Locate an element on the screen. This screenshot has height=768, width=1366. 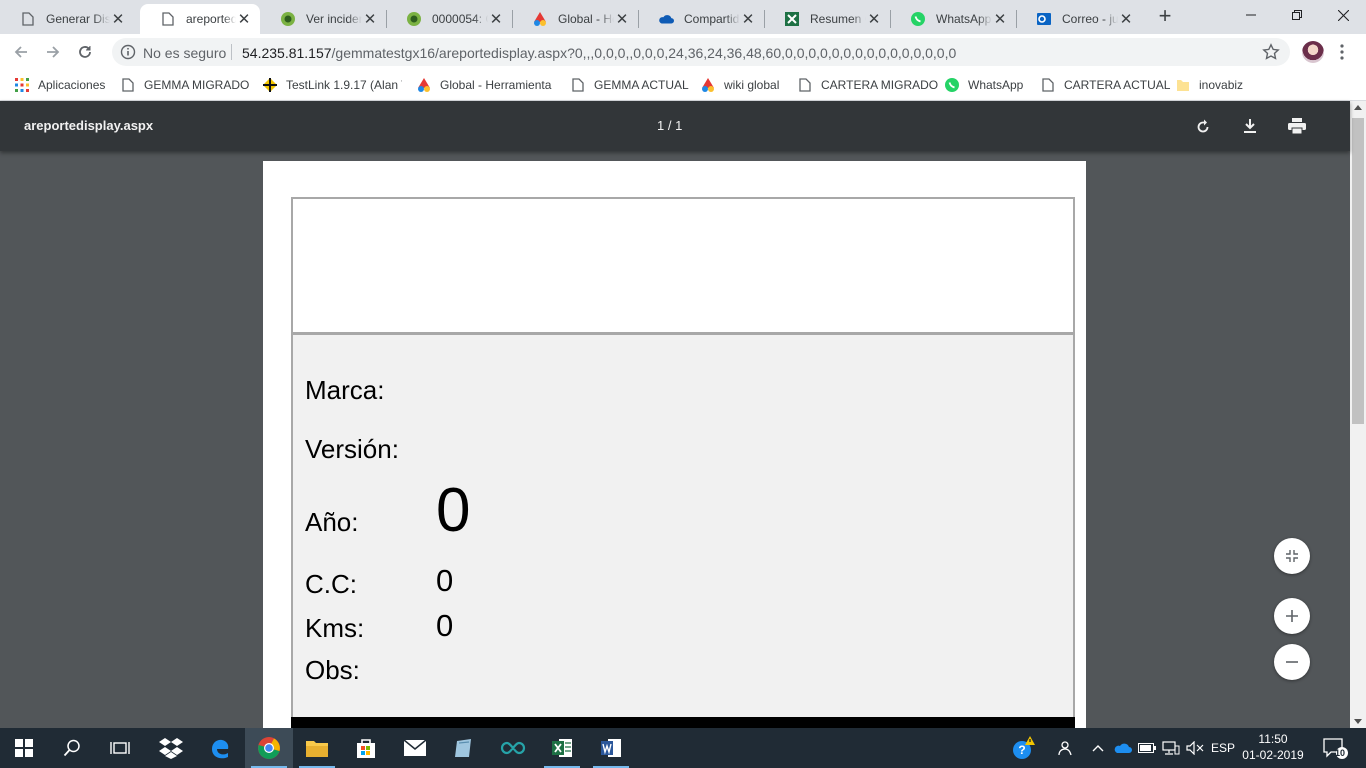
start-button is located at coordinates (24, 748).